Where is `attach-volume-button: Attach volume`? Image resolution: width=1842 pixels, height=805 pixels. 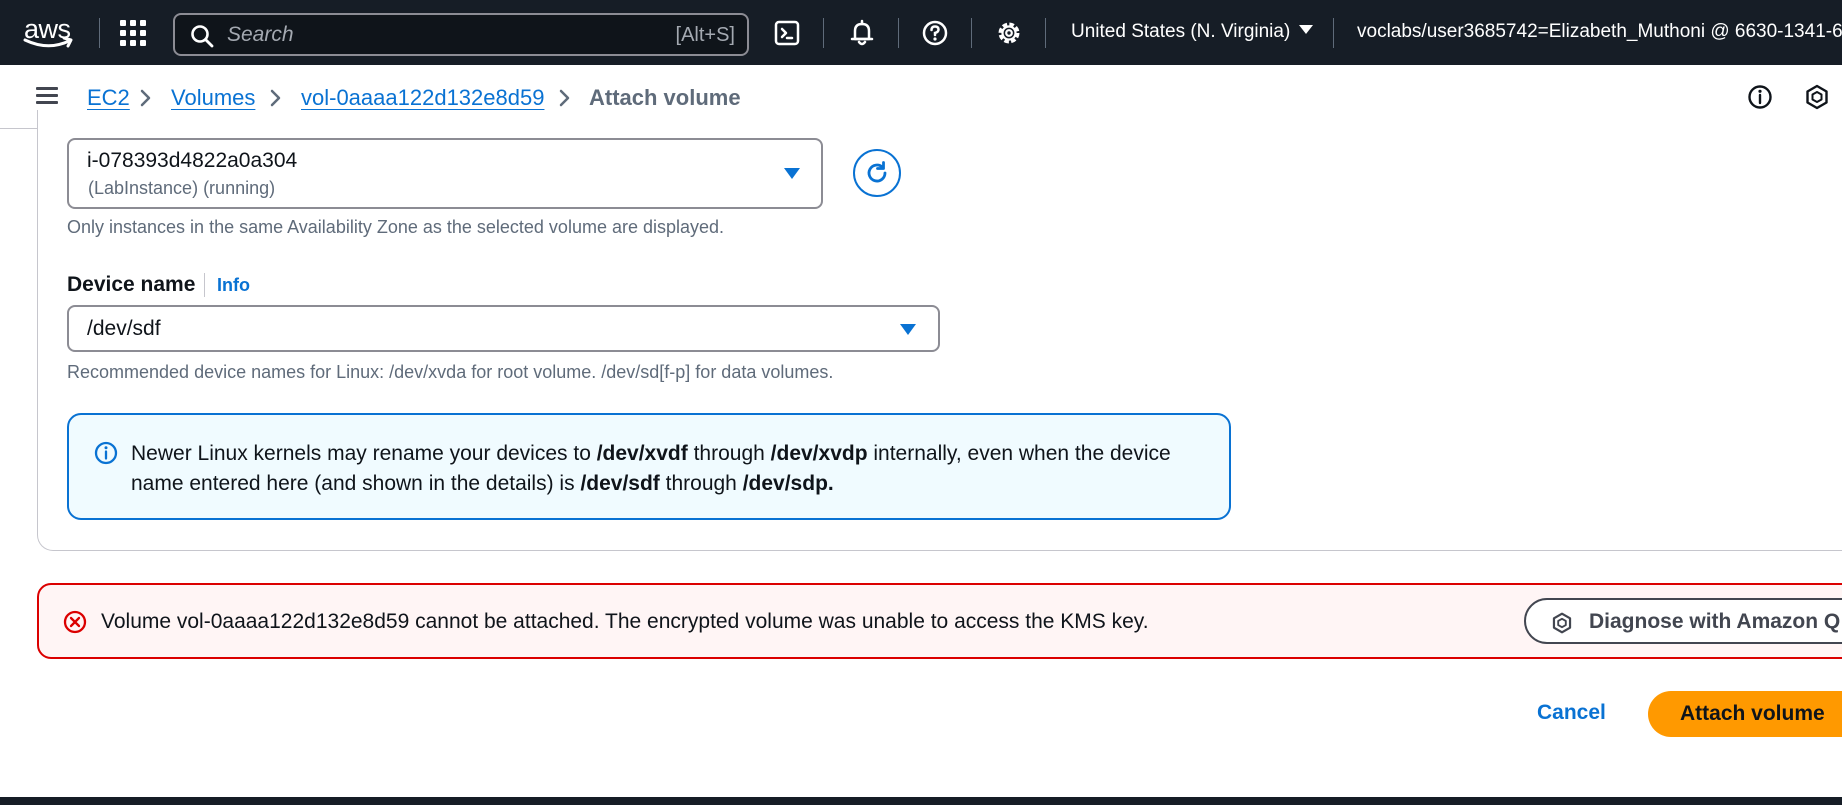
attach-volume-button: Attach volume is located at coordinates (1745, 714).